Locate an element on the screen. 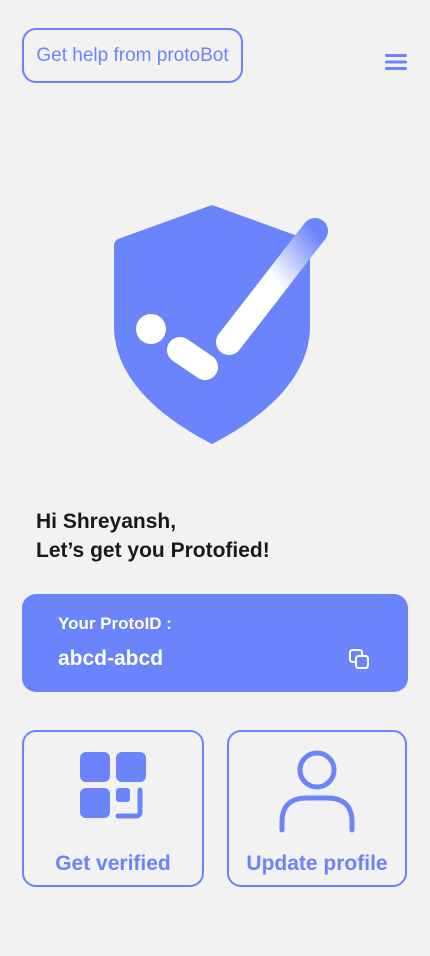 This screenshot has height=956, width=430. hero-illustration is located at coordinates (220, 325).